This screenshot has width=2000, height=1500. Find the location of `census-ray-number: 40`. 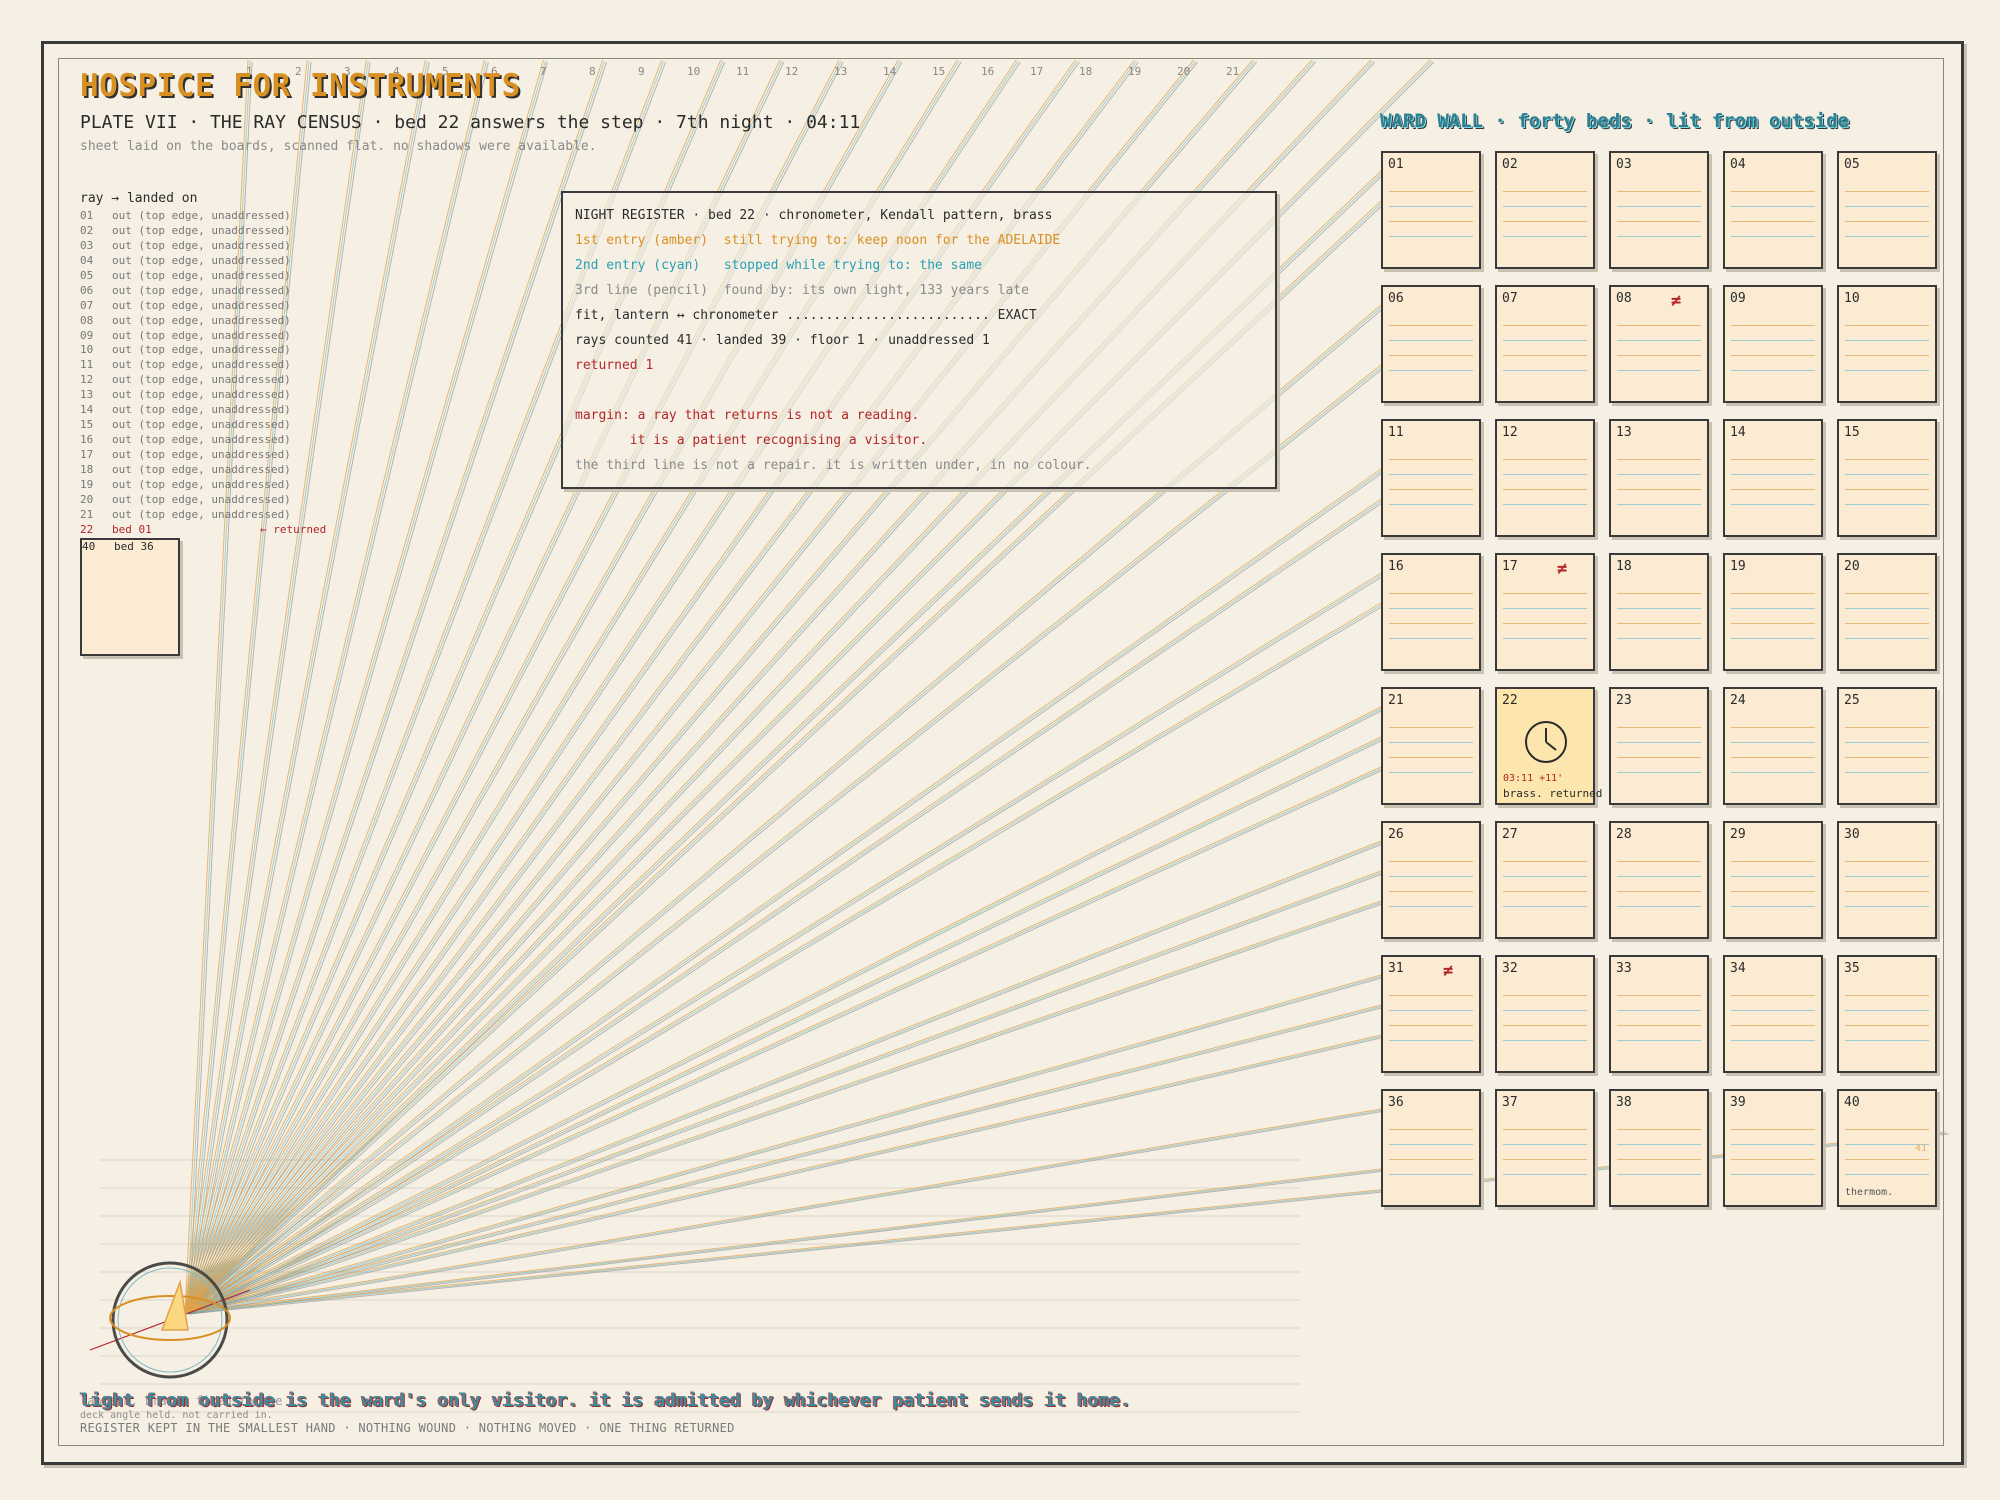

census-ray-number: 40 is located at coordinates (89, 546).